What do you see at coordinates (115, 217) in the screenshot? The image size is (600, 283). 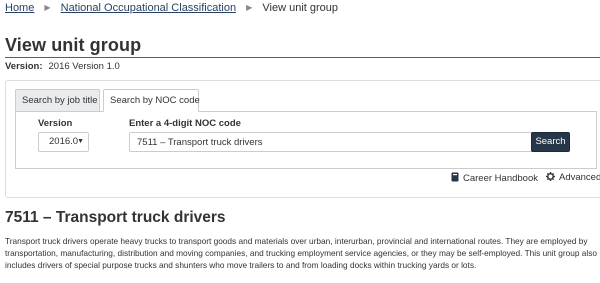 I see `unit-group-title: 7511 – Transport truck drivers` at bounding box center [115, 217].